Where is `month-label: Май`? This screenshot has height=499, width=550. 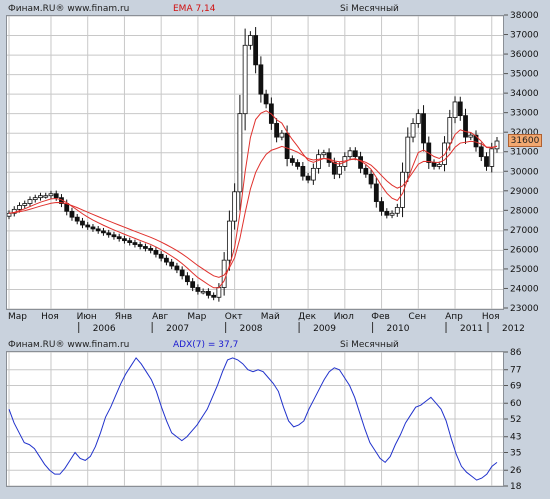 month-label: Май is located at coordinates (270, 317).